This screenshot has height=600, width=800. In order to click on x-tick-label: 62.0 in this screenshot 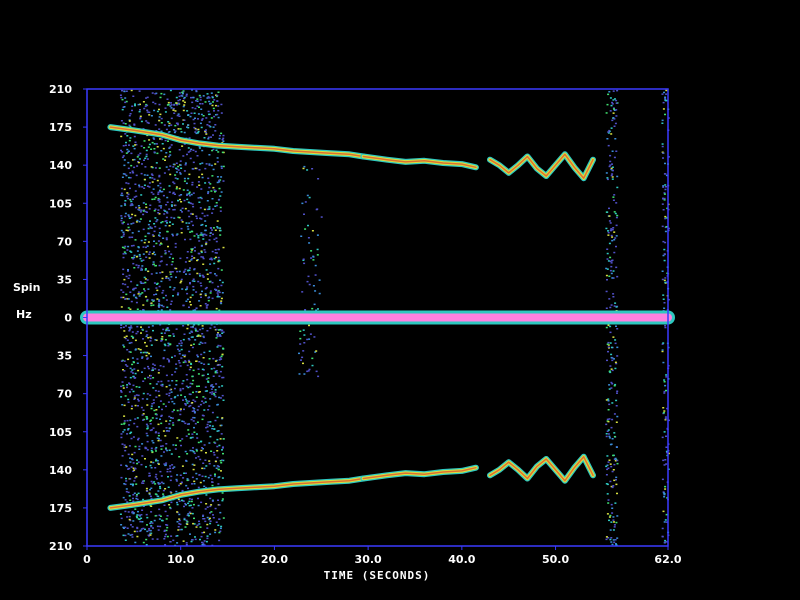, I will do `click(667, 559)`.